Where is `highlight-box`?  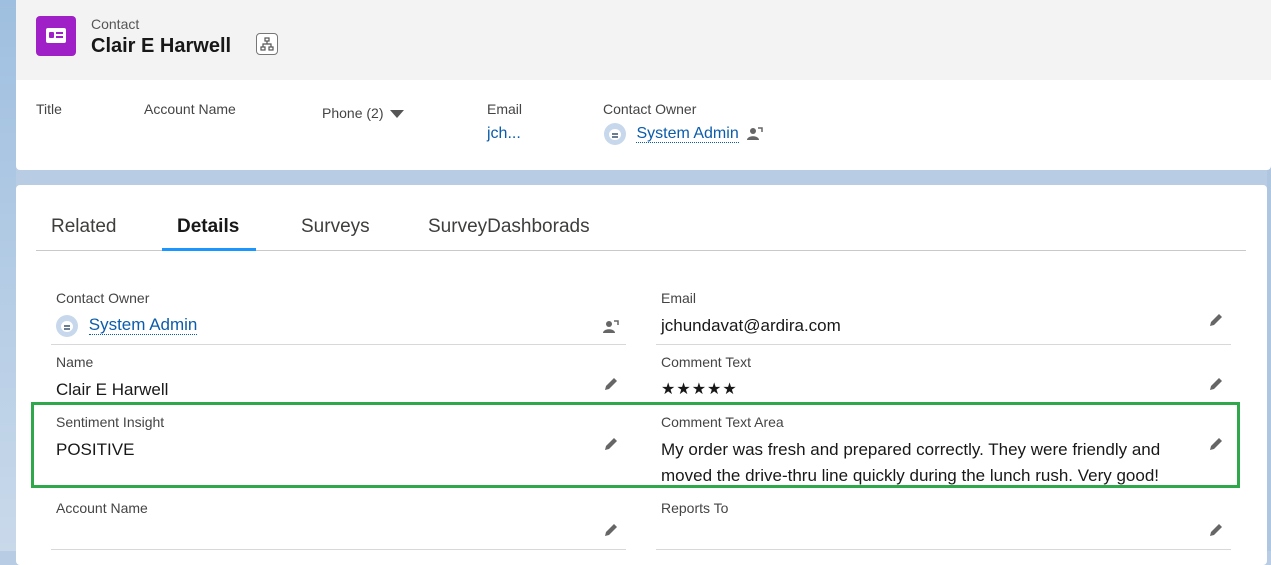
highlight-box is located at coordinates (635, 445).